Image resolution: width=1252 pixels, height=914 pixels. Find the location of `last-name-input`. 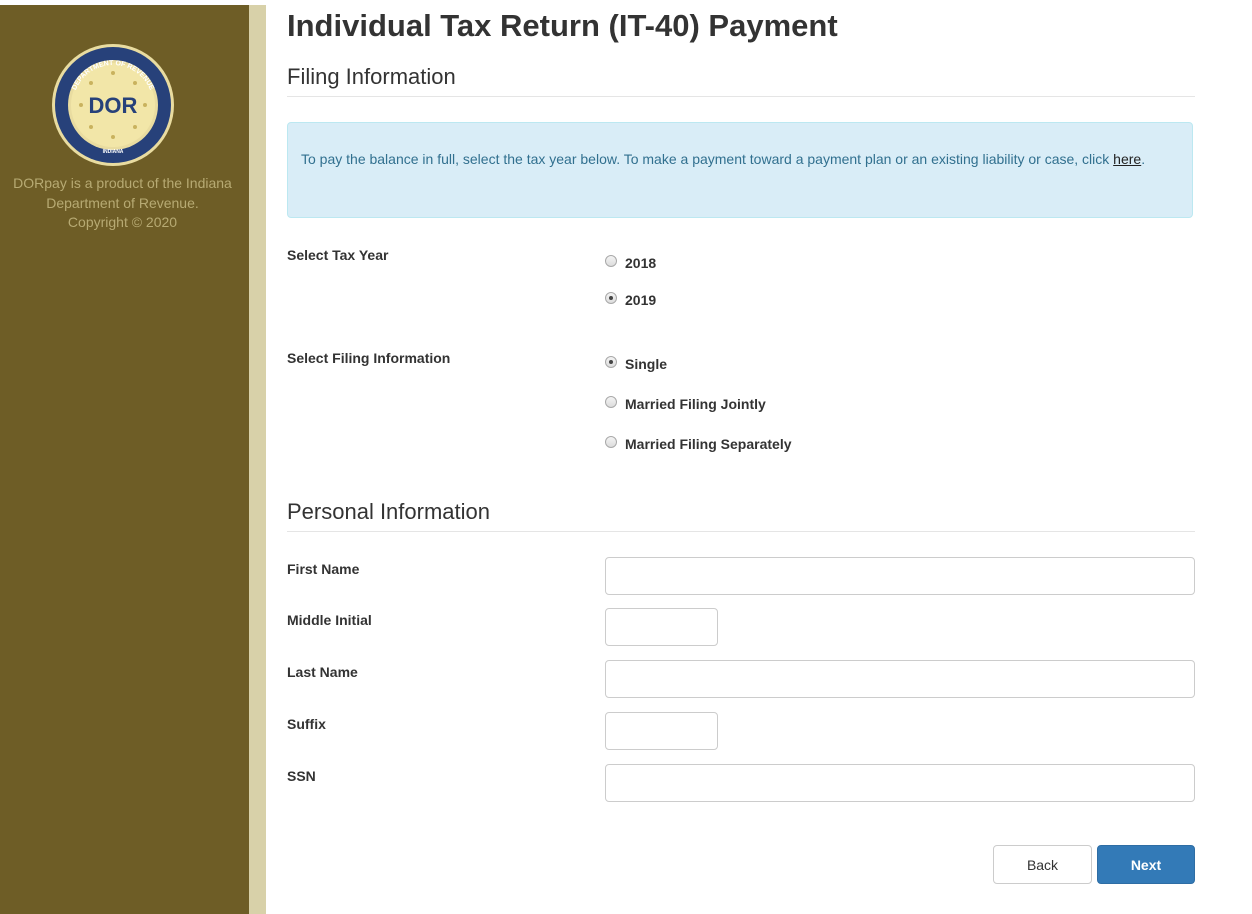

last-name-input is located at coordinates (900, 679).